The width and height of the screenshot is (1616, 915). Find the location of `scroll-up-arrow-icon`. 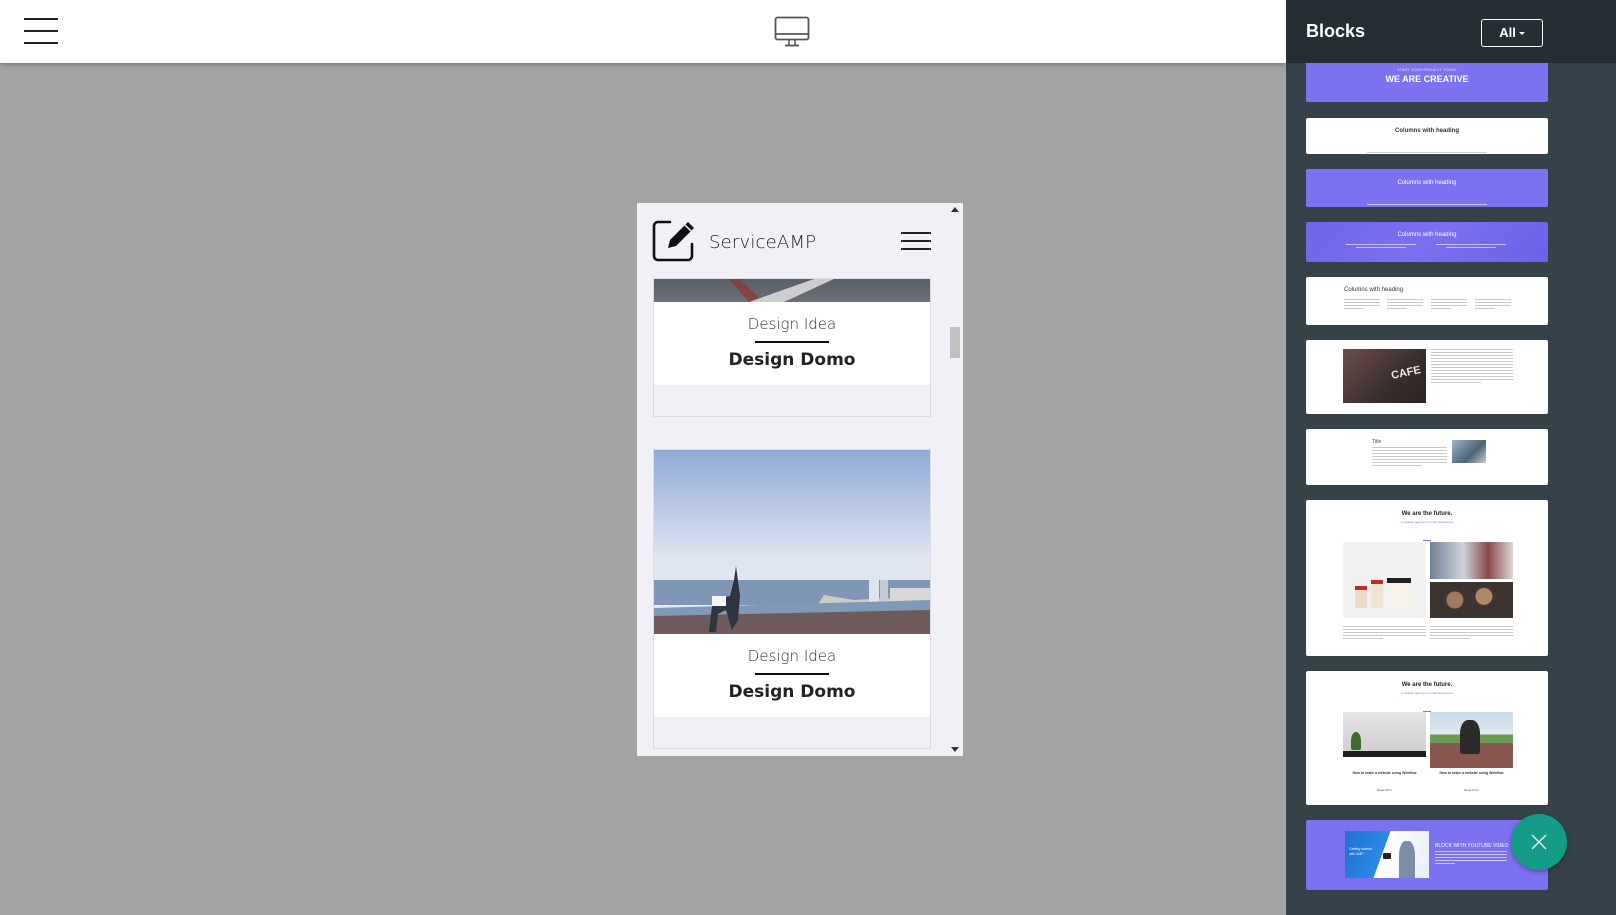

scroll-up-arrow-icon is located at coordinates (955, 209).